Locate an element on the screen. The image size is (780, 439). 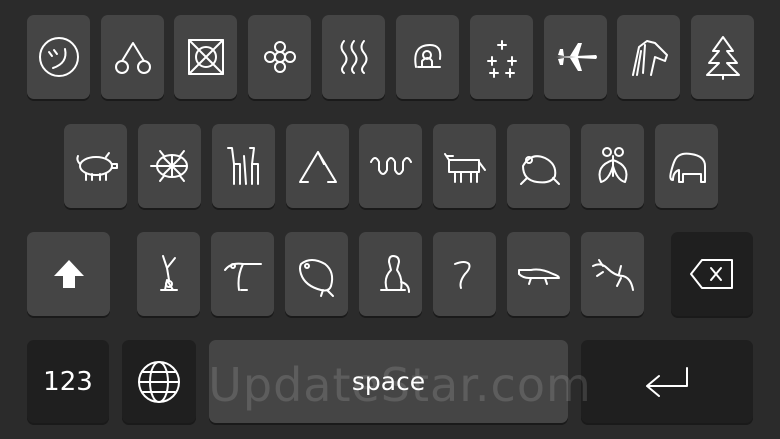
cherries-icon is located at coordinates (132, 58).